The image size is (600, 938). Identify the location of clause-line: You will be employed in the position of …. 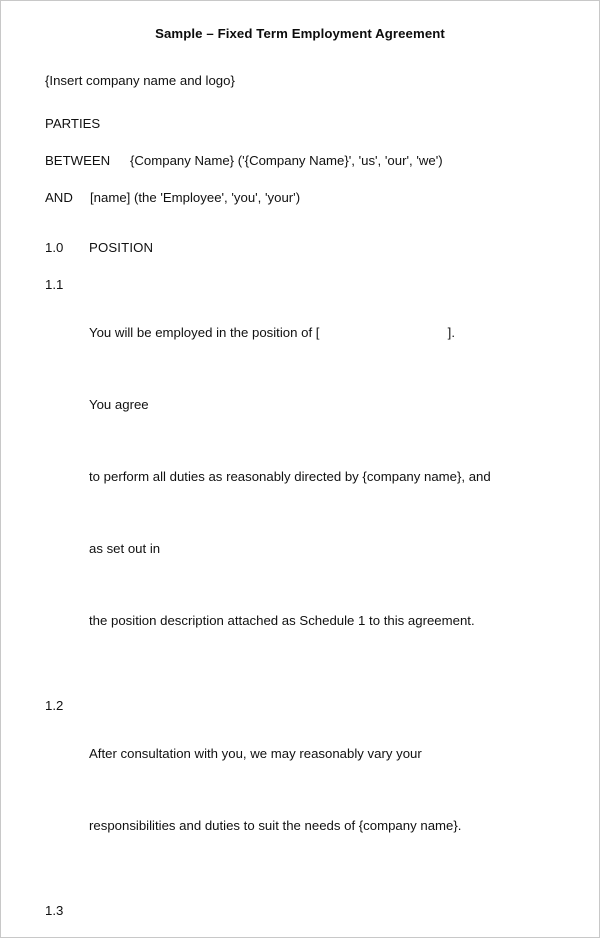
(272, 332).